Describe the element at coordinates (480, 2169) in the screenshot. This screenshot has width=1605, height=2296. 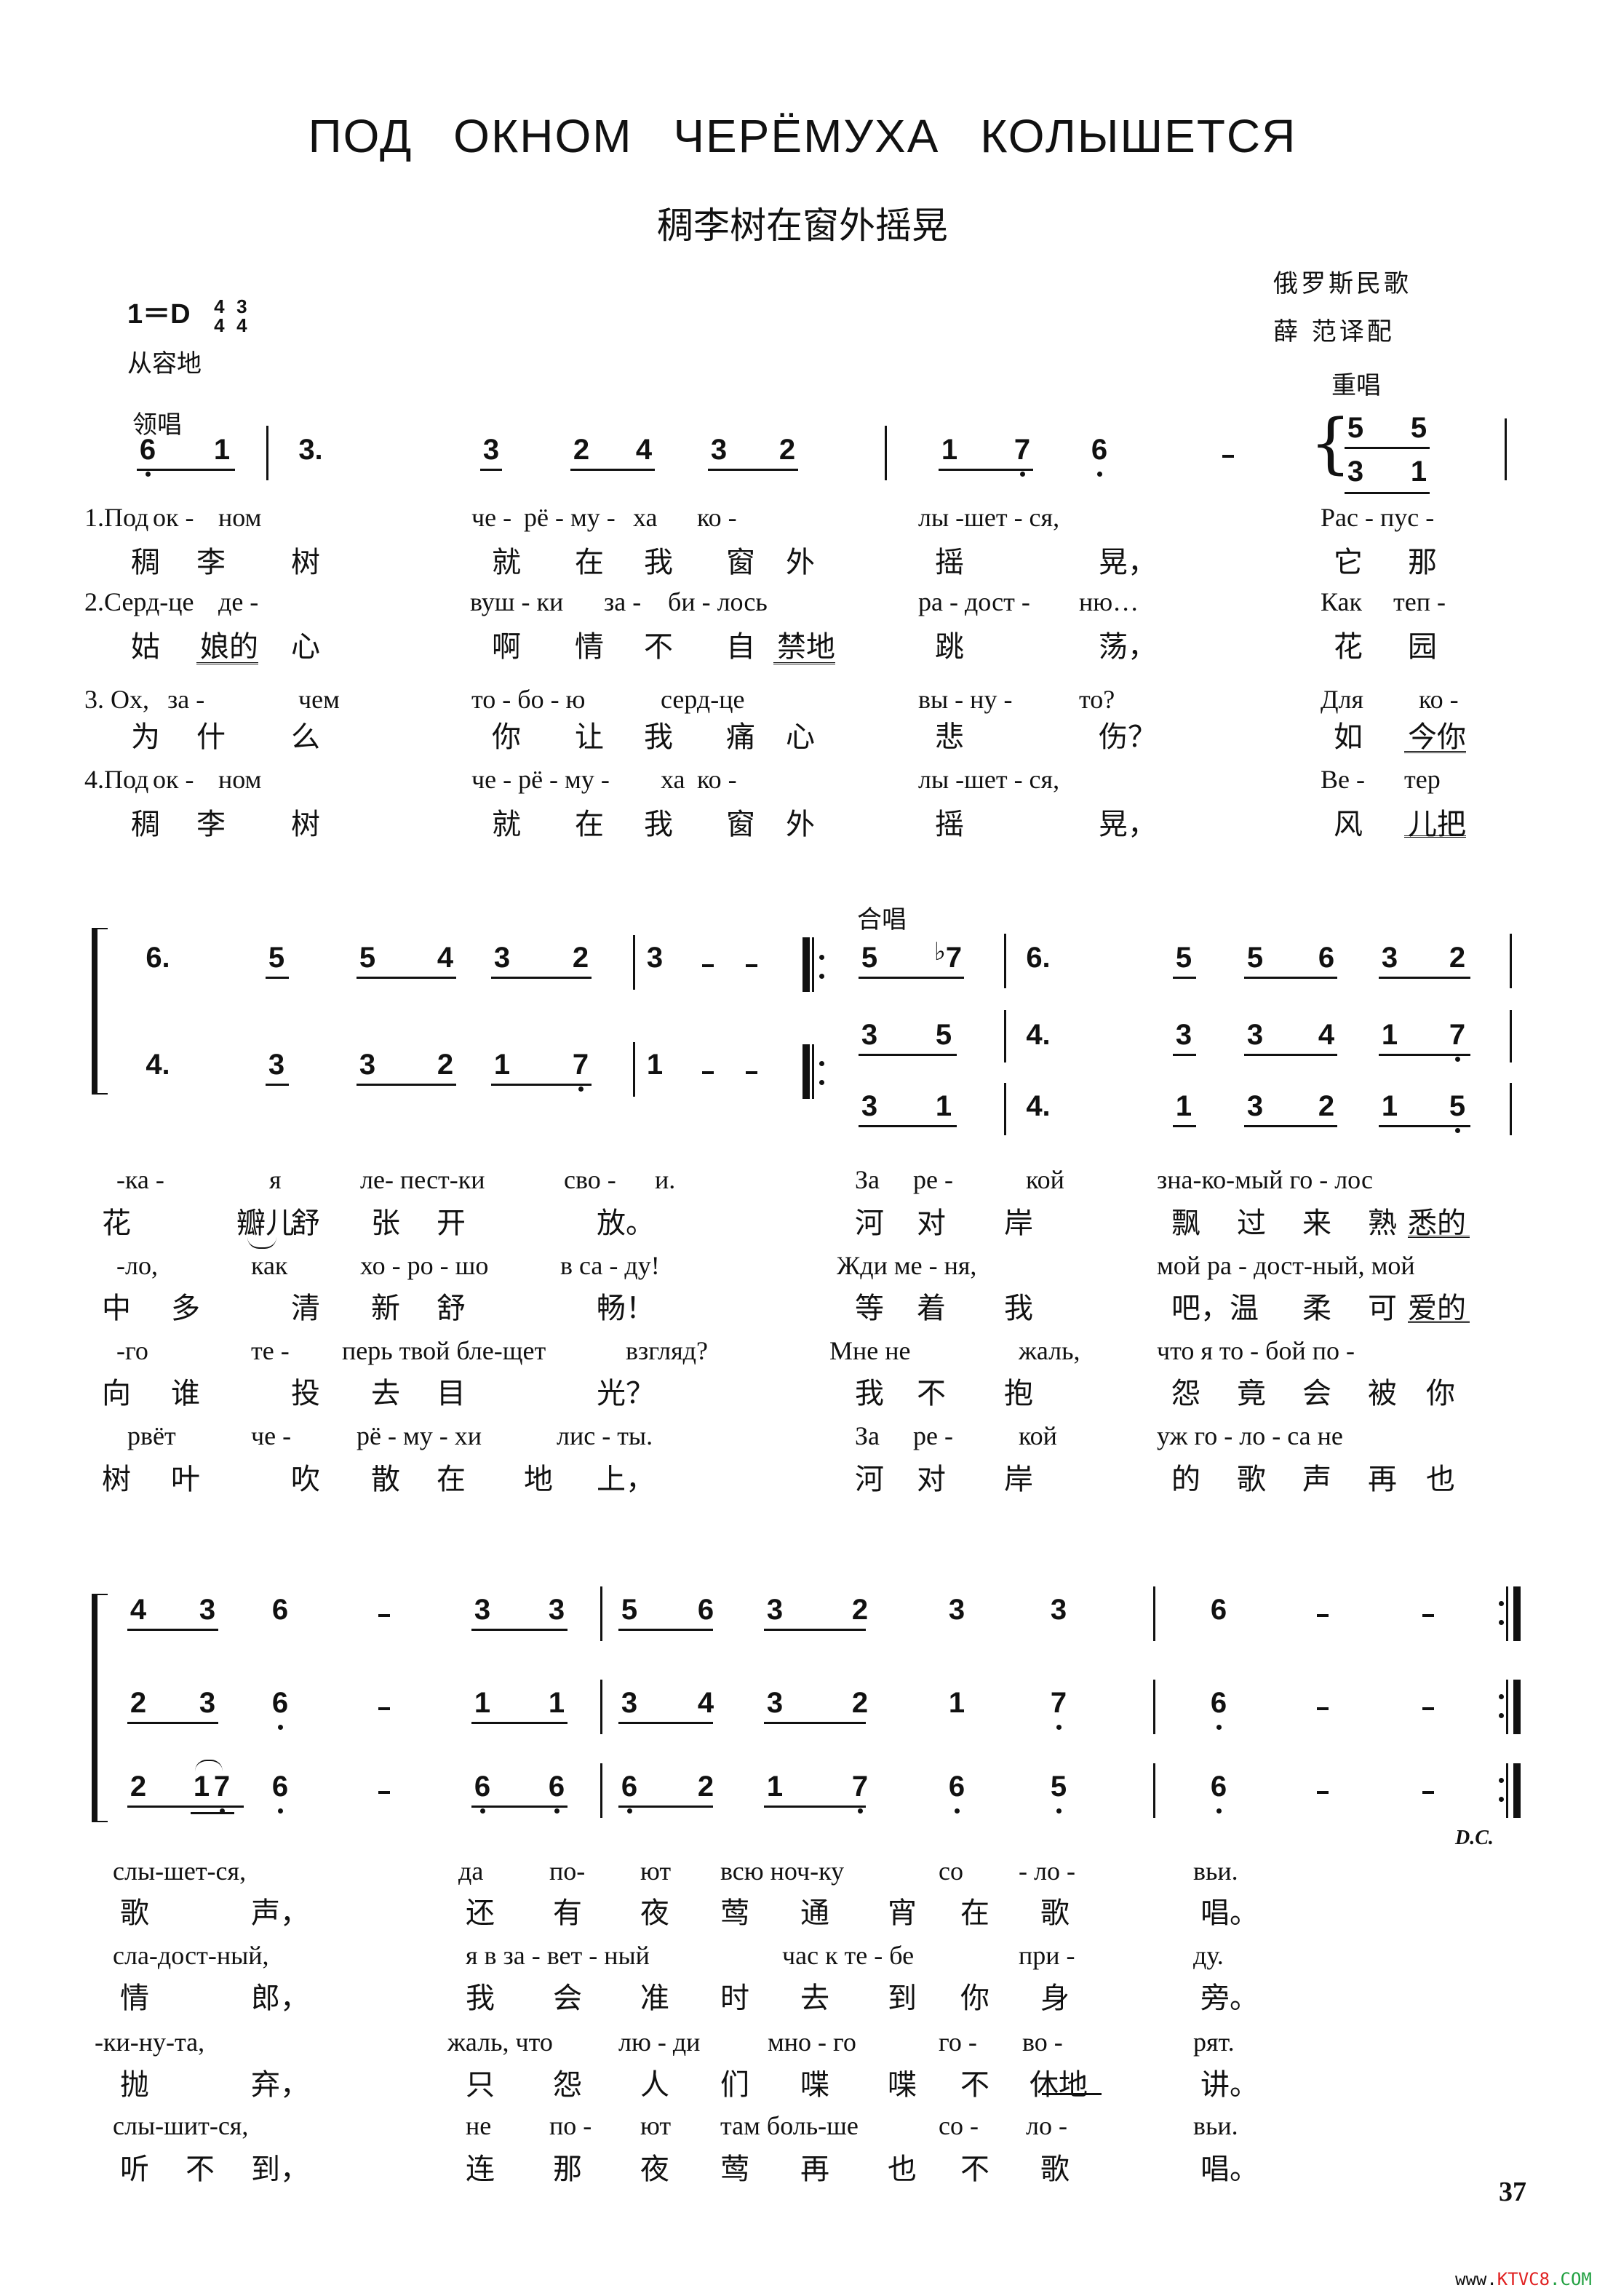
I see `lyric-zh: 连` at that location.